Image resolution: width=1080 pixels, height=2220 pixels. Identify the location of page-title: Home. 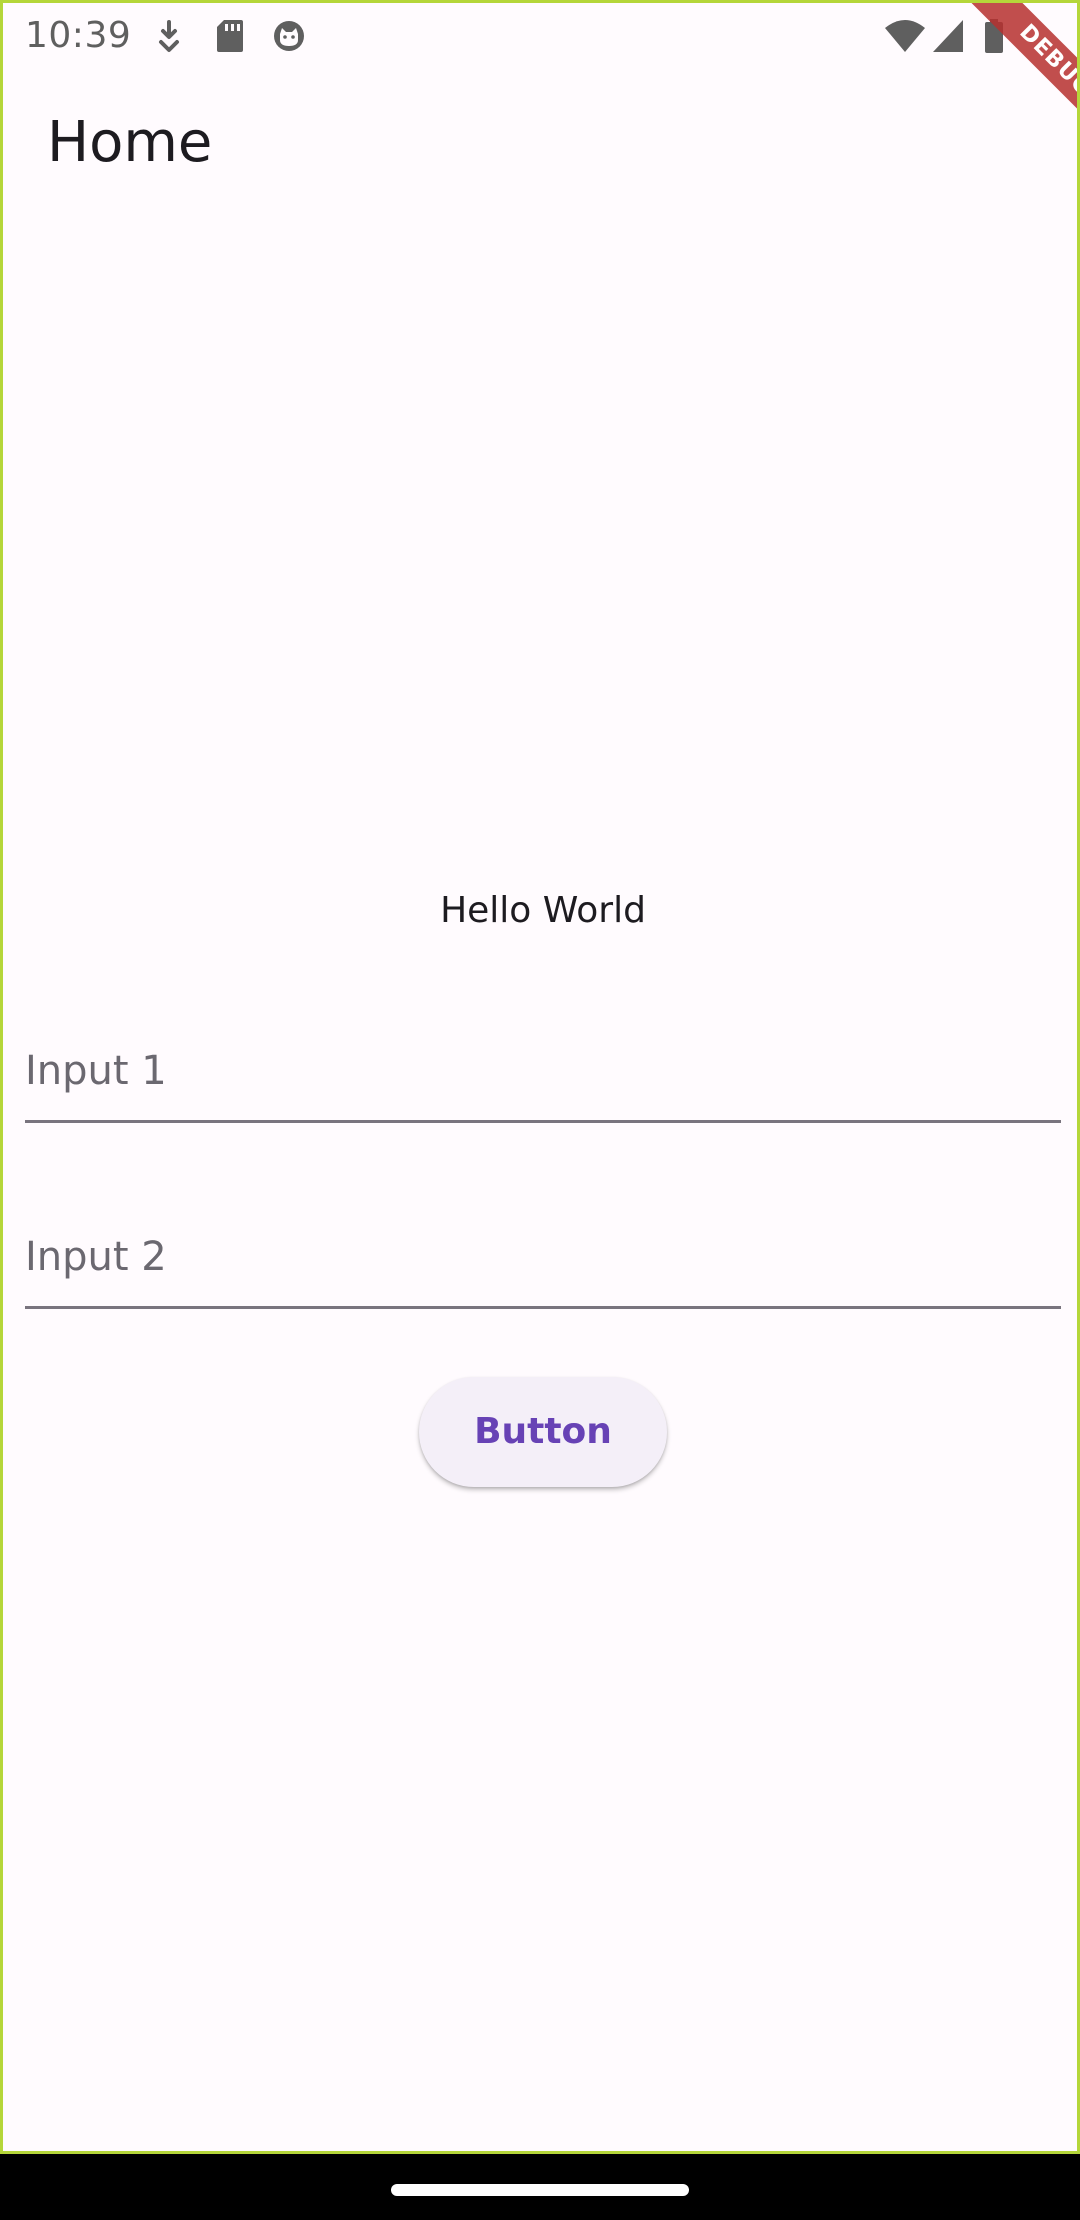
(130, 142).